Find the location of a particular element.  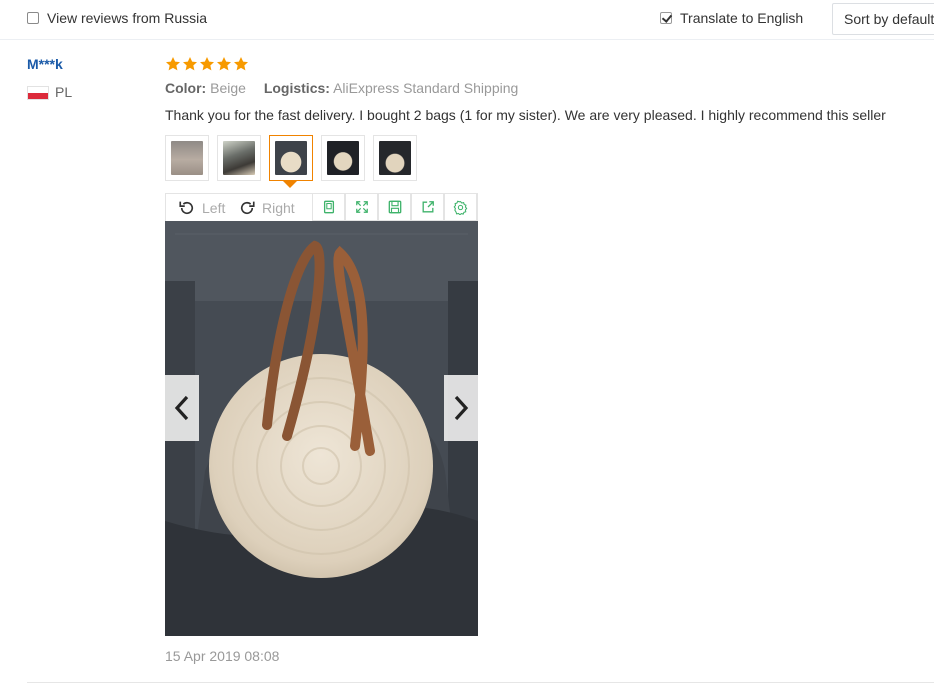

translate-checkbox is located at coordinates (666, 18).